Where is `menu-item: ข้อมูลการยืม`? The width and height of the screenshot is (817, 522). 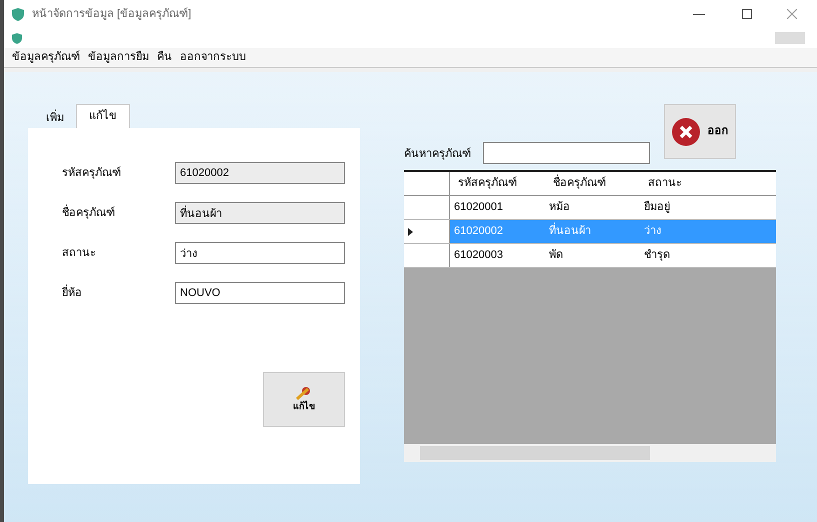 menu-item: ข้อมูลการยืม is located at coordinates (118, 57).